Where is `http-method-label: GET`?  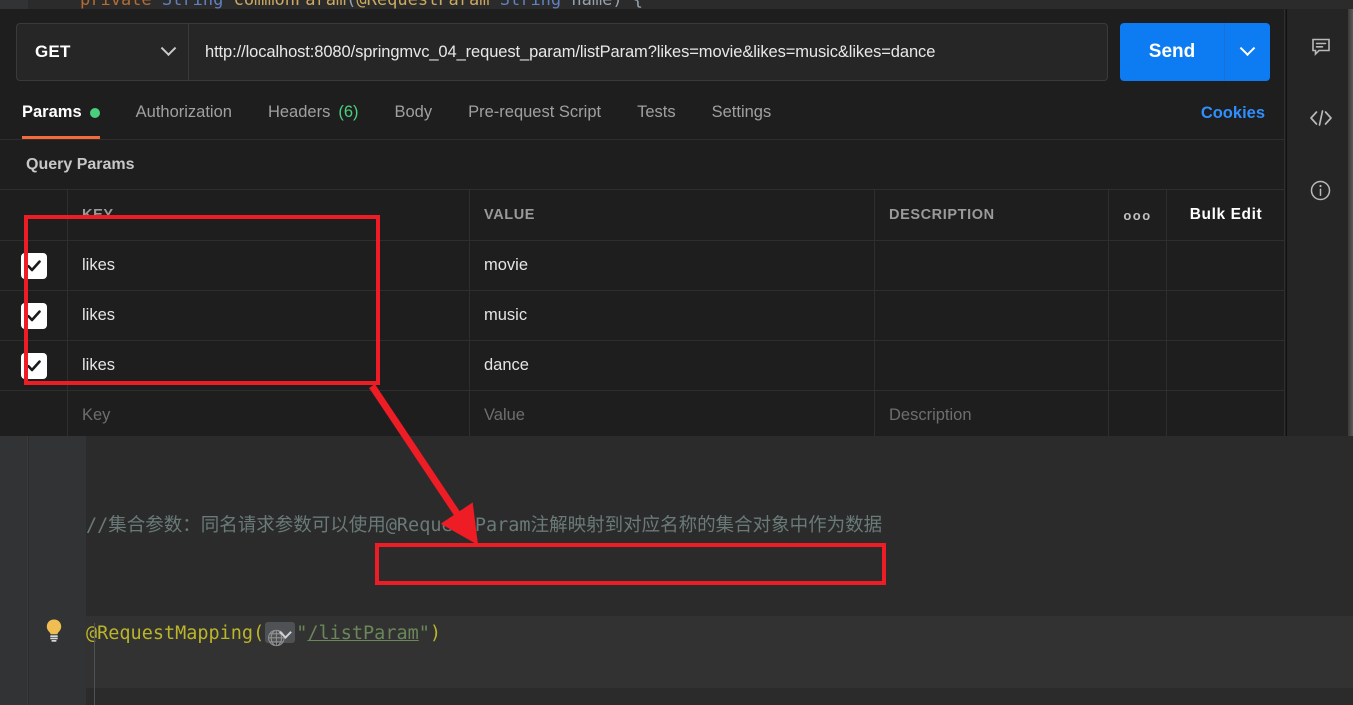
http-method-label: GET is located at coordinates (53, 51).